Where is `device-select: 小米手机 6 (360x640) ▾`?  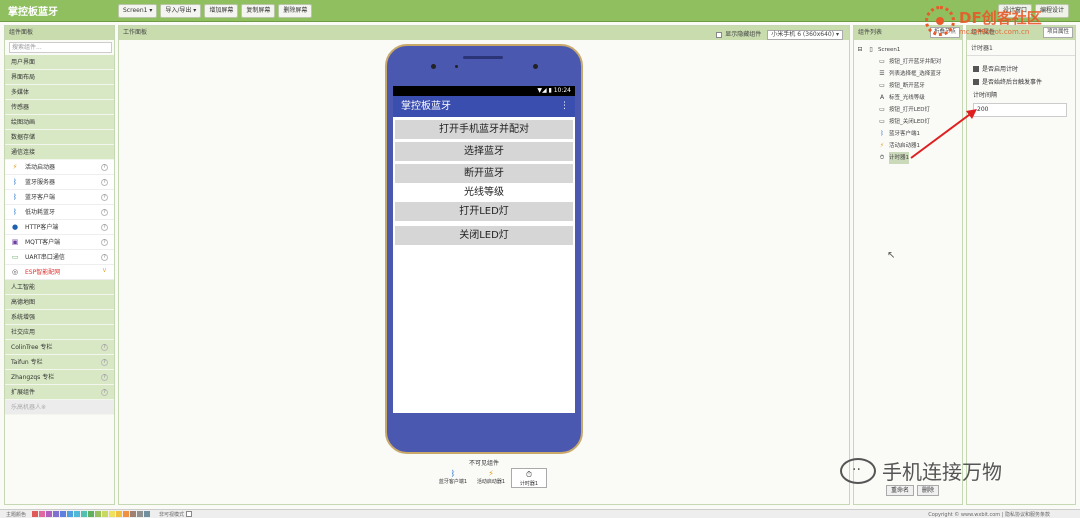
device-select: 小米手机 6 (360x640) ▾ is located at coordinates (805, 35).